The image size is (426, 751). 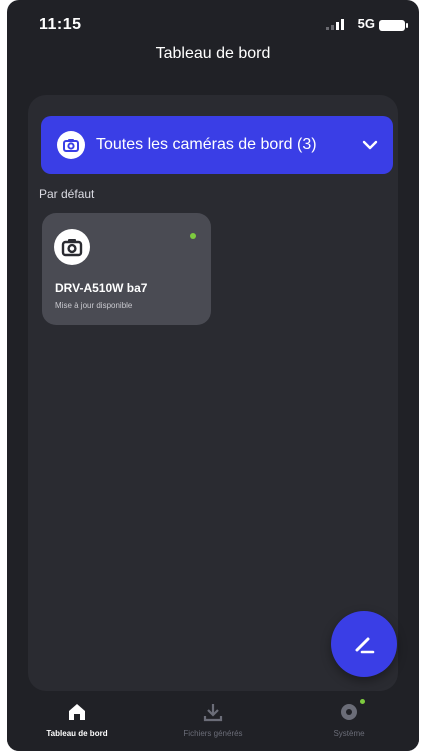 What do you see at coordinates (213, 733) in the screenshot?
I see `tab-label: Fichiers générés` at bounding box center [213, 733].